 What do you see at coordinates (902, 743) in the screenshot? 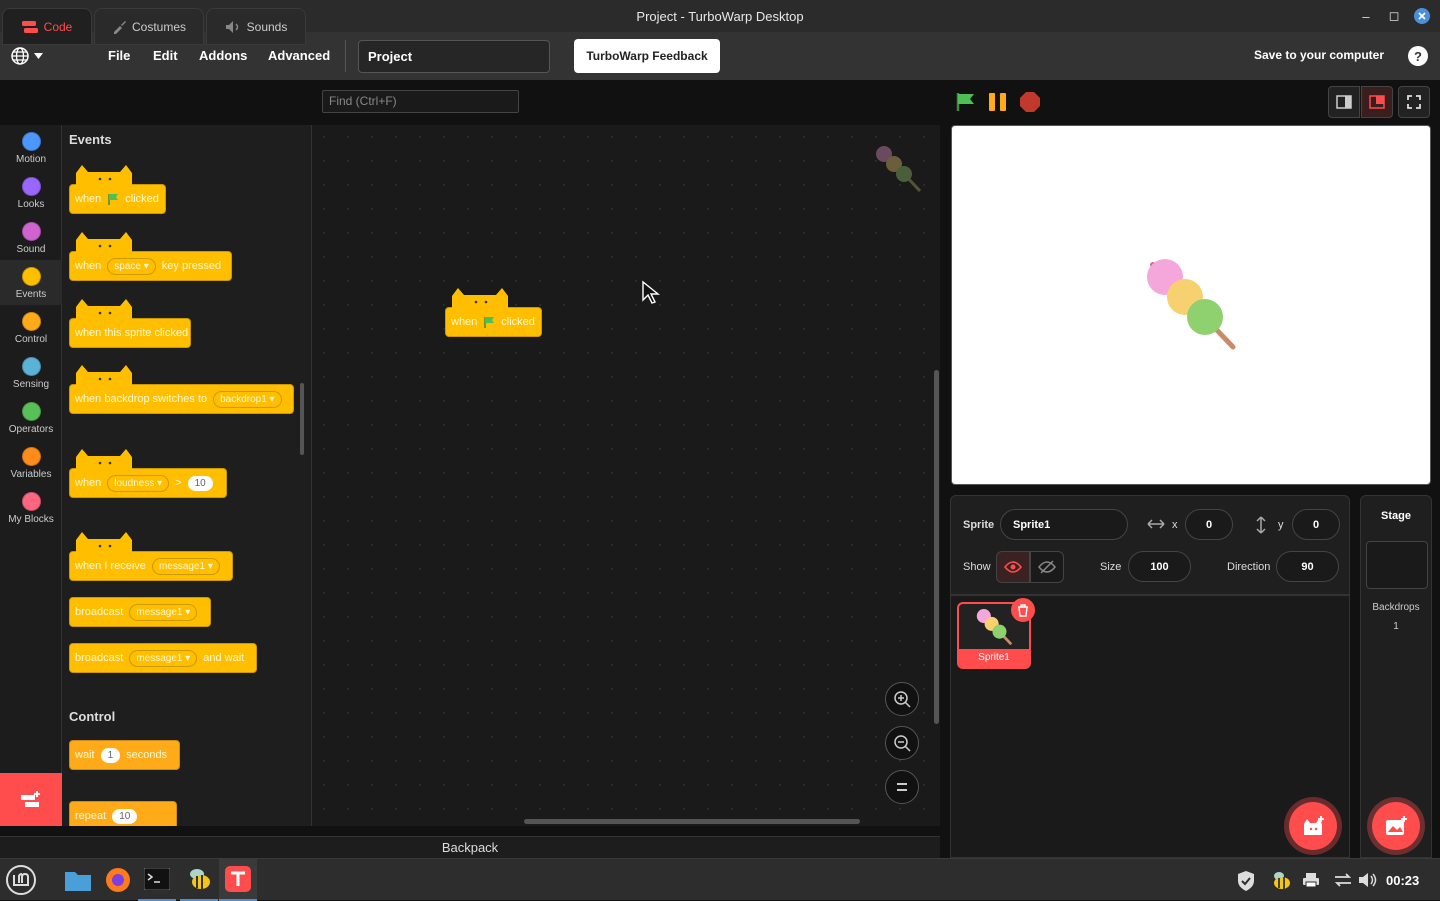
I see `zoom-out-button` at bounding box center [902, 743].